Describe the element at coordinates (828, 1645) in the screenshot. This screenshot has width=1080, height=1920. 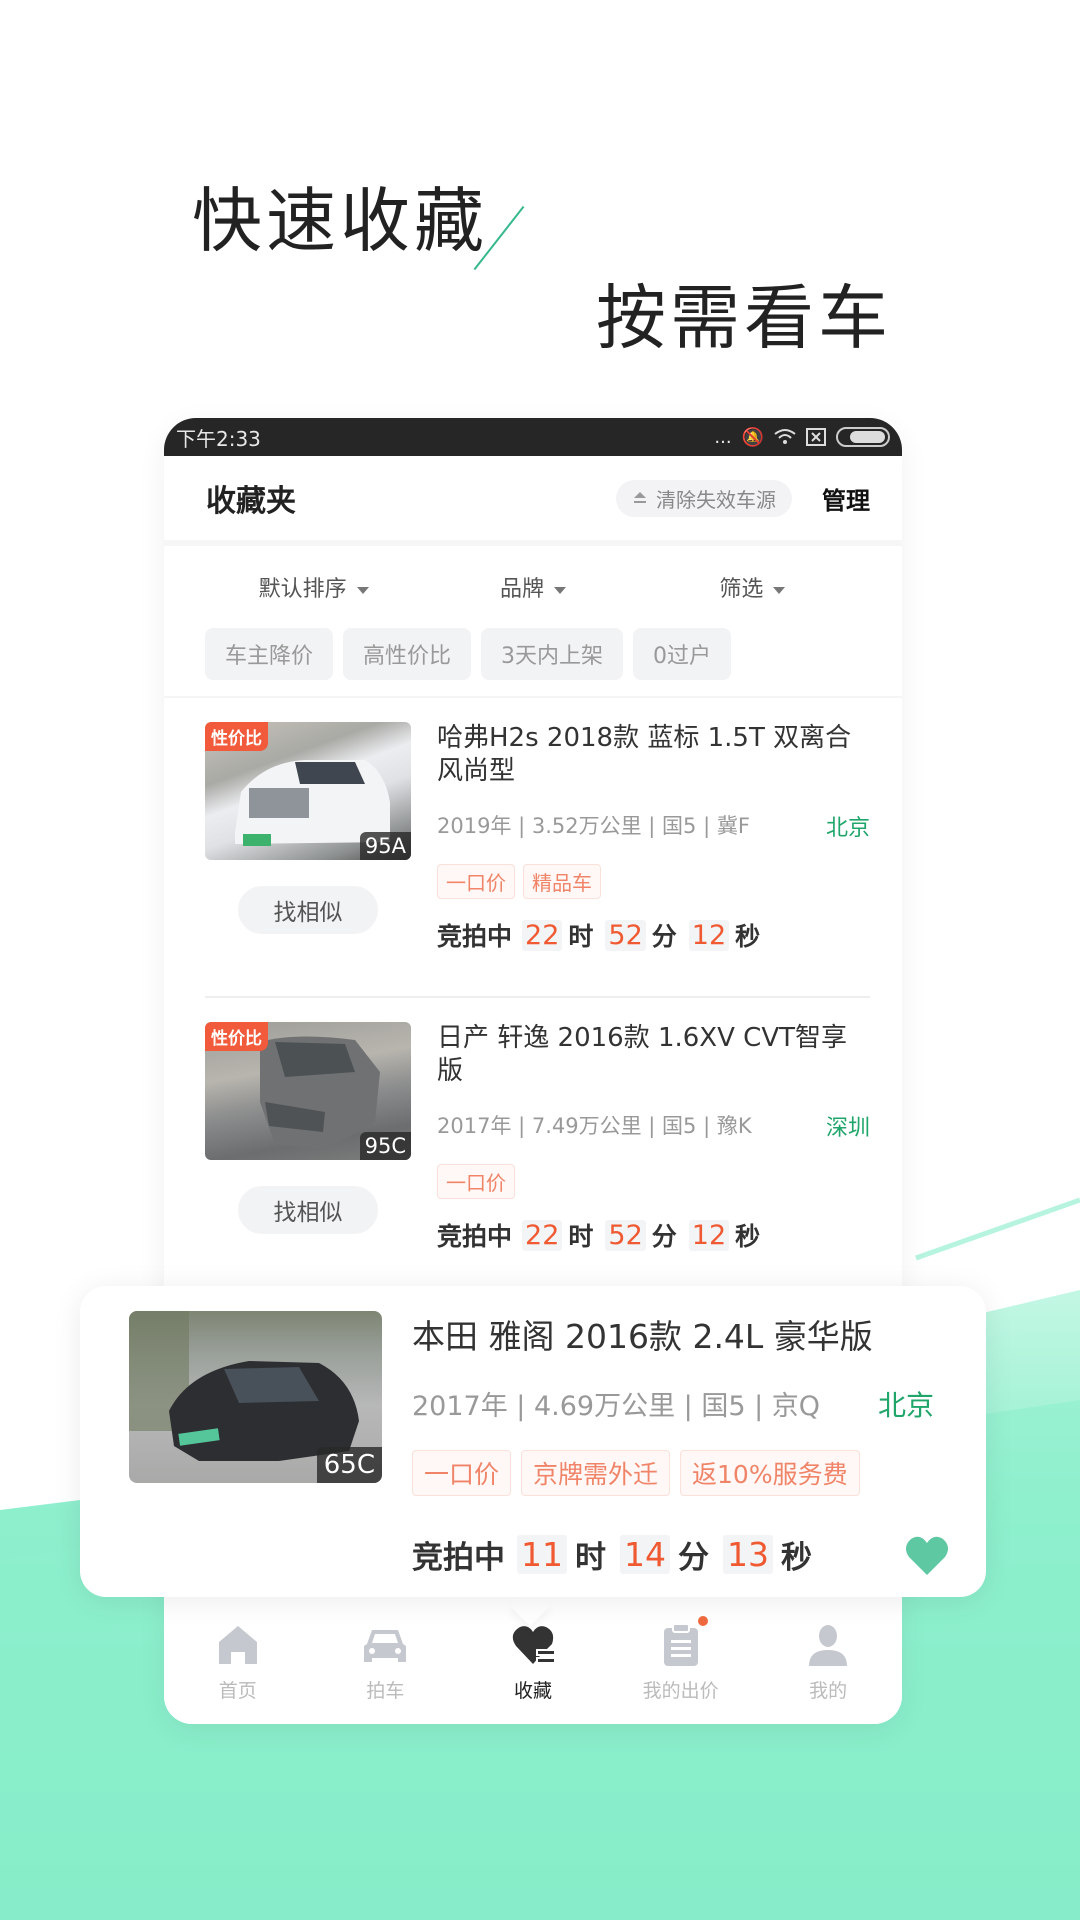
I see `profile-icon` at that location.